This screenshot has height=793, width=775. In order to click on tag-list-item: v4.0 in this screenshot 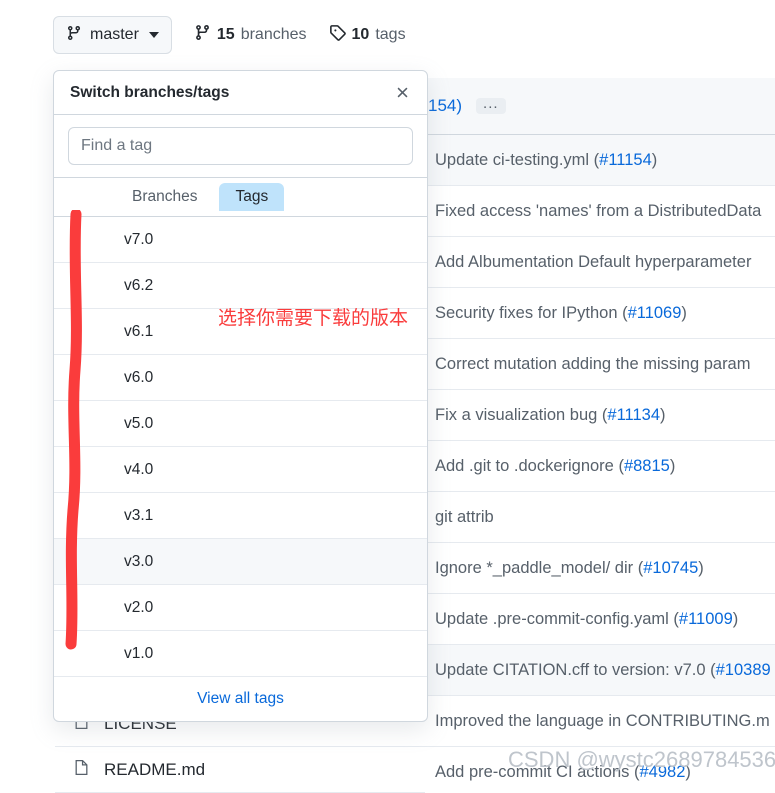, I will do `click(240, 470)`.